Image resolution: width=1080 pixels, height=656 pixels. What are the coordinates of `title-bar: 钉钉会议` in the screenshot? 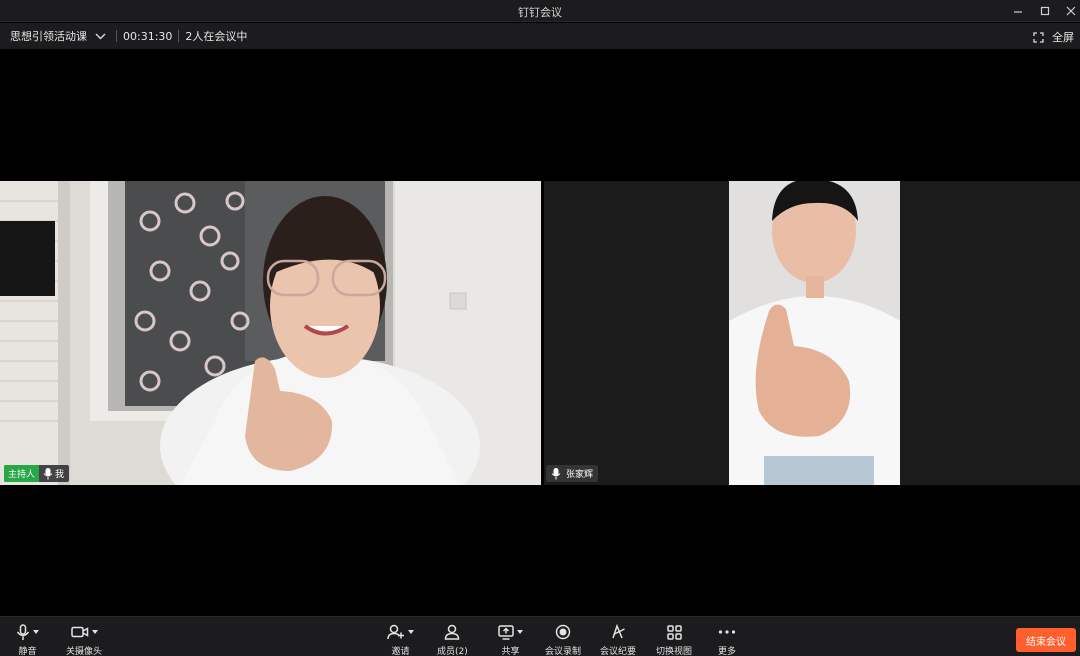 It's located at (540, 11).